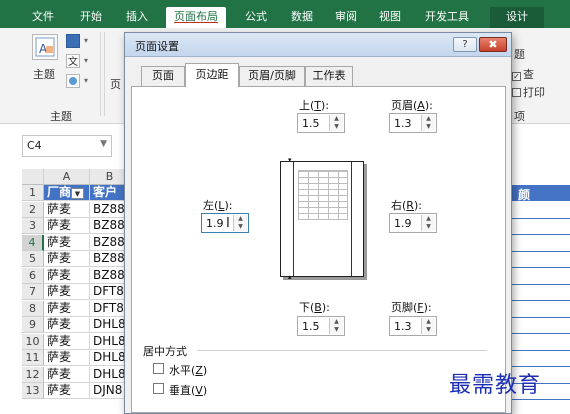 The width and height of the screenshot is (570, 414). I want to click on fonts-icon: 文, so click(73, 61).